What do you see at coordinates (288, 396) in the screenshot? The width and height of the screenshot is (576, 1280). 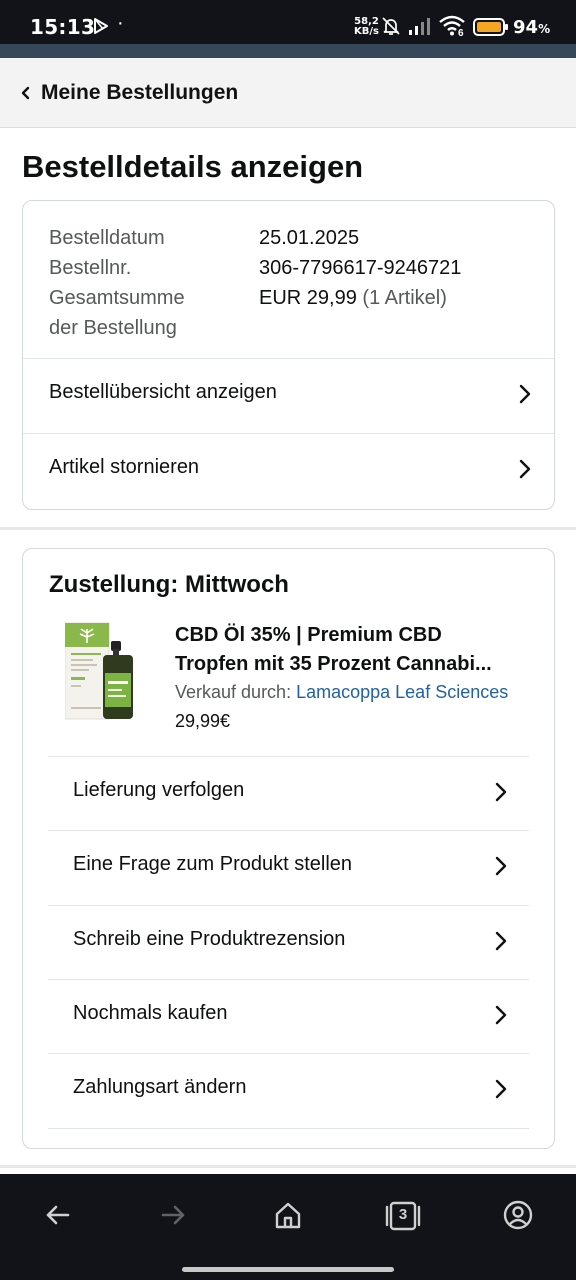 I see `view-order-summary-row: Bestellübersicht anzeigen` at bounding box center [288, 396].